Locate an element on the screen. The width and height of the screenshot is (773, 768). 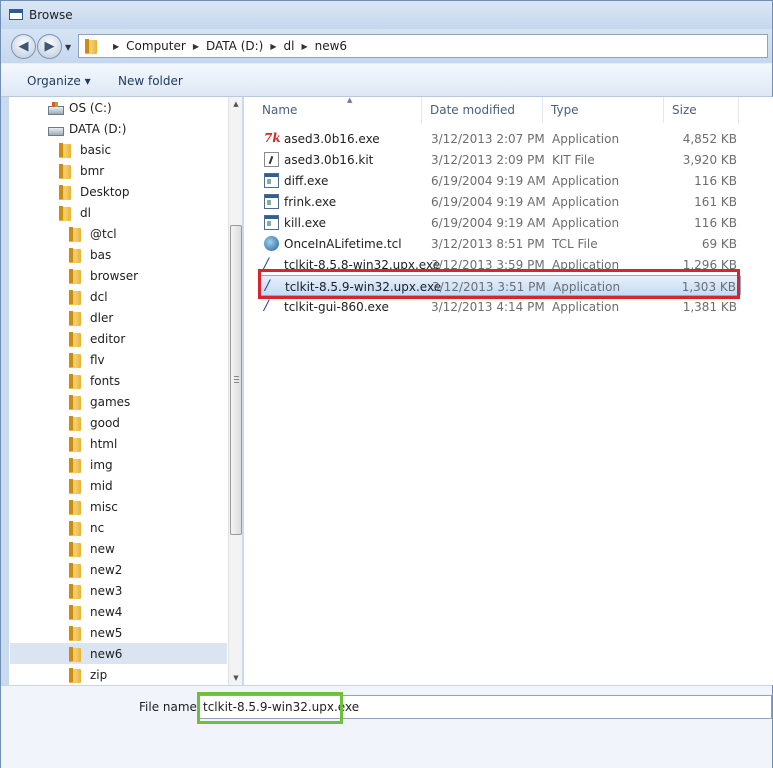
column-header-size: Size is located at coordinates (701, 110).